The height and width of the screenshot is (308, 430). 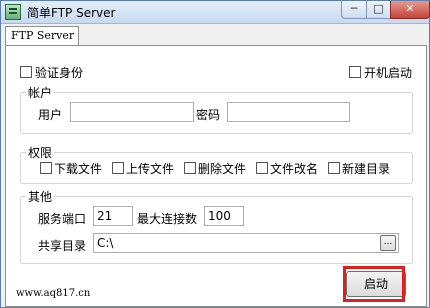 What do you see at coordinates (42, 36) in the screenshot?
I see `tab-ftp-server: FTP Server` at bounding box center [42, 36].